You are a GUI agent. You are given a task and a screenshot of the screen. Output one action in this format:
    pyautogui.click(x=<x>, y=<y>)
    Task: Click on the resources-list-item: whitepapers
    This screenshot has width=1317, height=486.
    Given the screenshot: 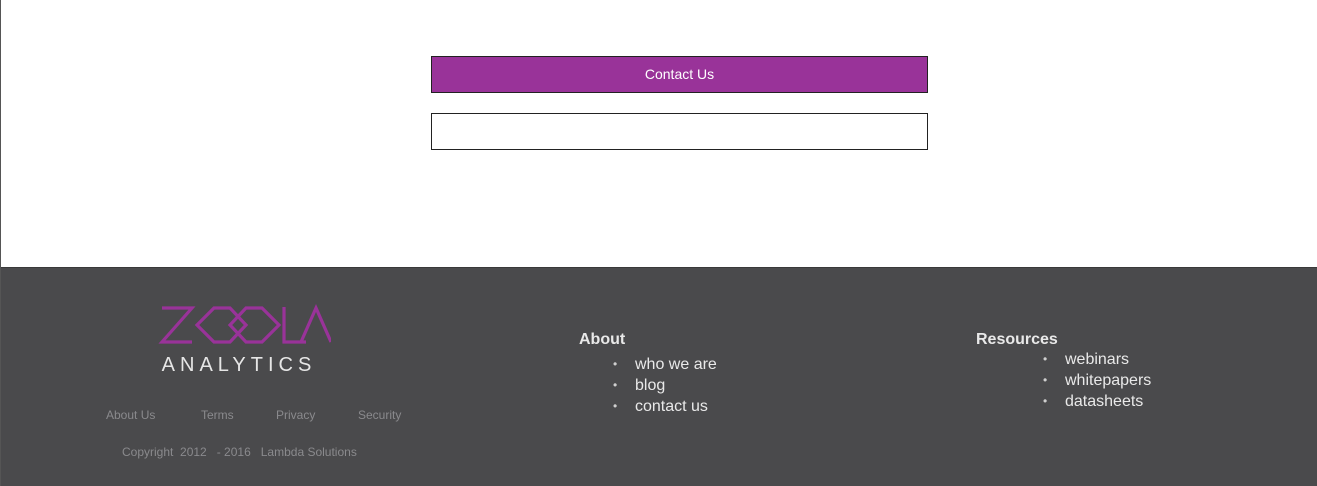 What is the action you would take?
    pyautogui.click(x=1097, y=380)
    